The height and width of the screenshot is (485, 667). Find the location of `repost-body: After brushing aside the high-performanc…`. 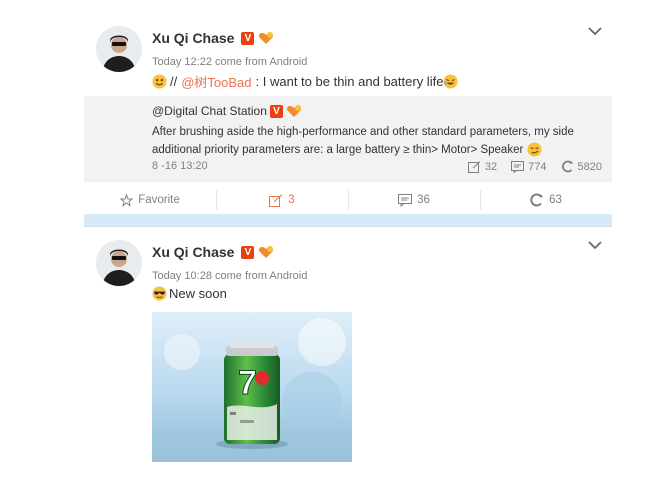

repost-body: After brushing aside the high-performanc… is located at coordinates (377, 141).